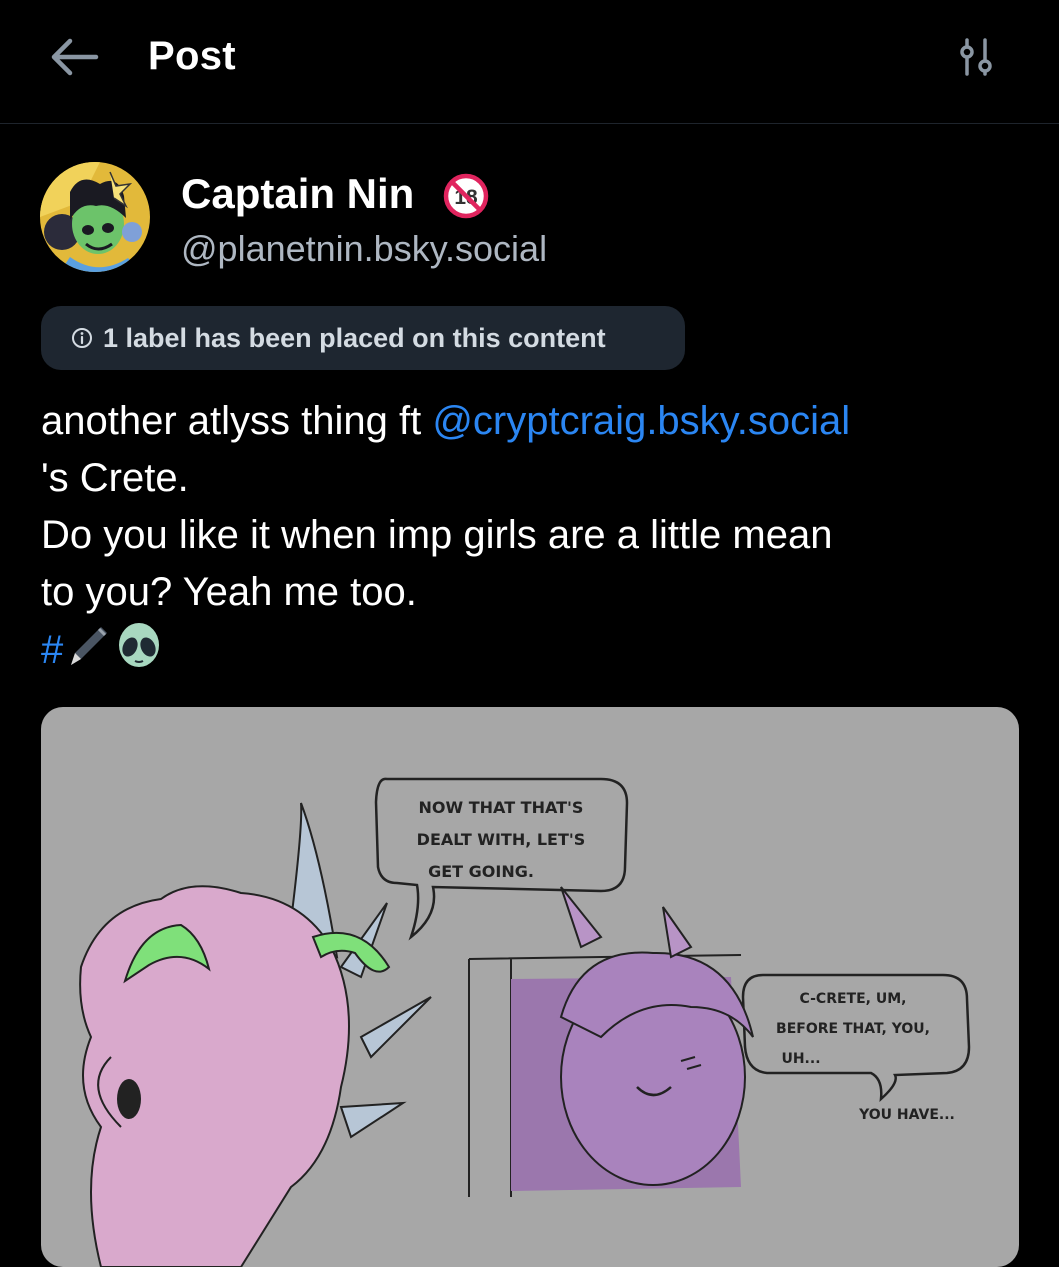 The height and width of the screenshot is (1267, 1059). I want to click on bubble1-line1: NOW THAT THAT'S, so click(501, 807).